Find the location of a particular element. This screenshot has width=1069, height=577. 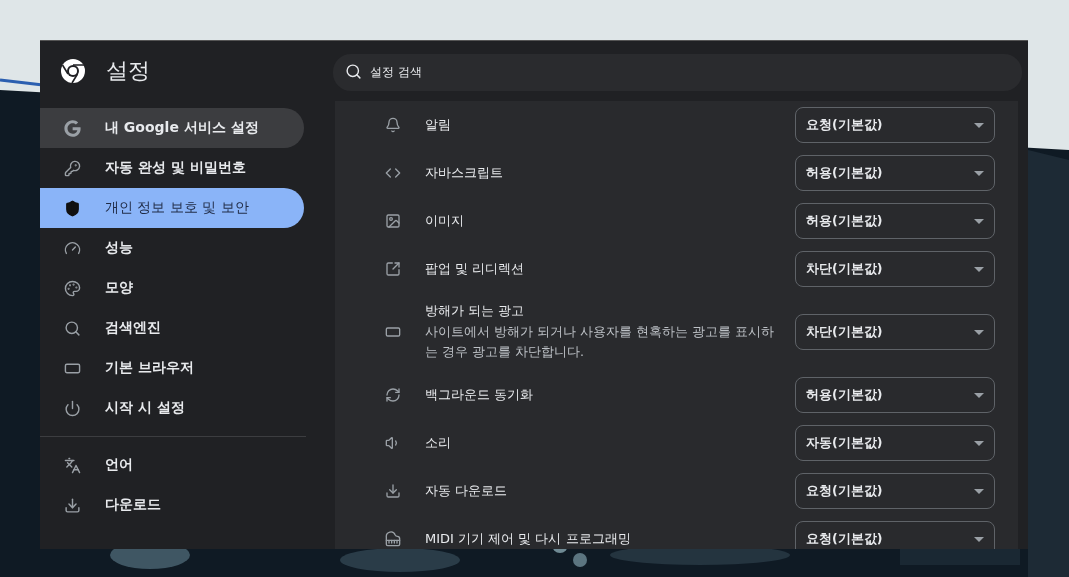

sidebar-item: 시작 시 설정 is located at coordinates (172, 408).